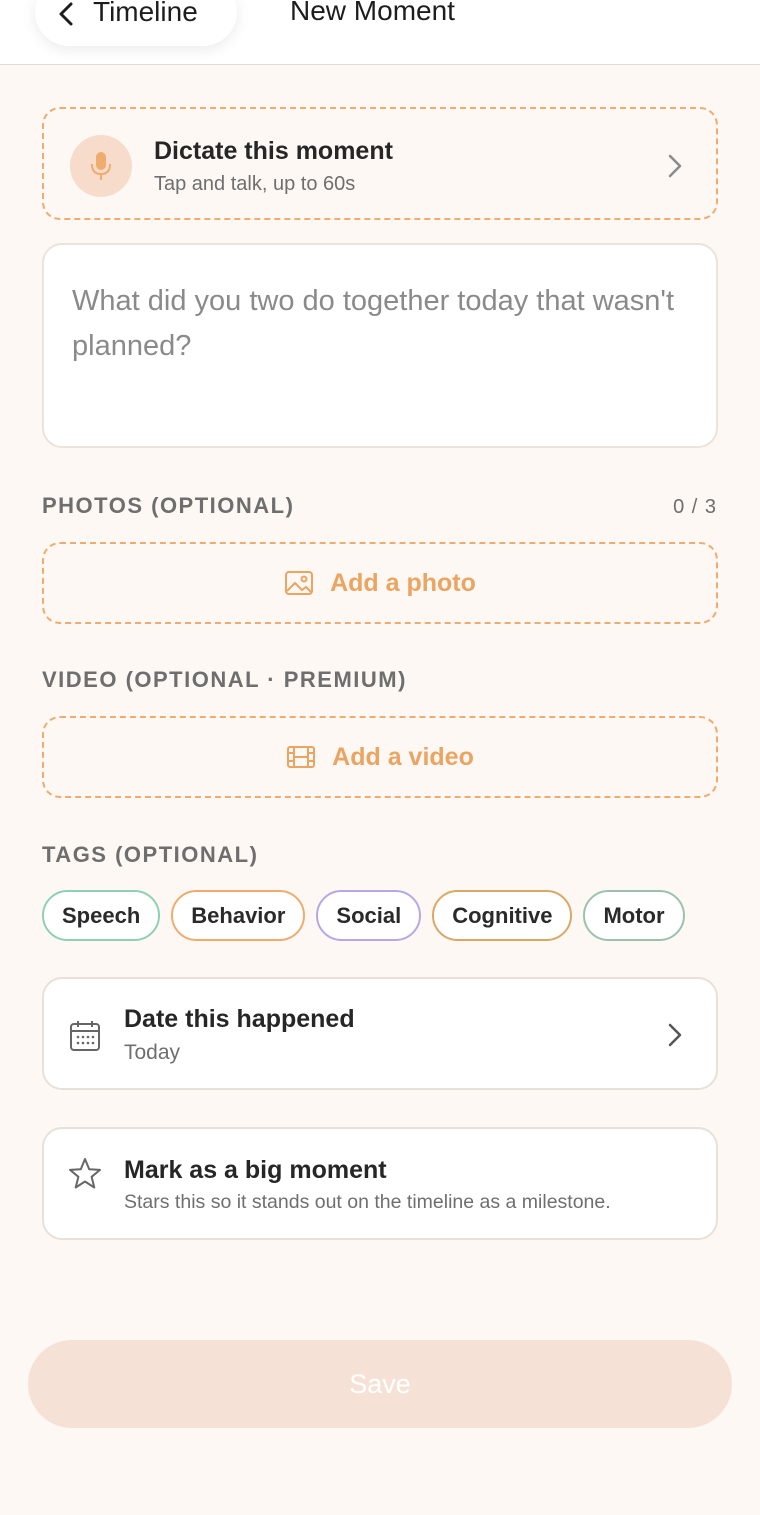 This screenshot has height=1515, width=760. Describe the element at coordinates (101, 915) in the screenshot. I see `tag-speech: Speech` at that location.